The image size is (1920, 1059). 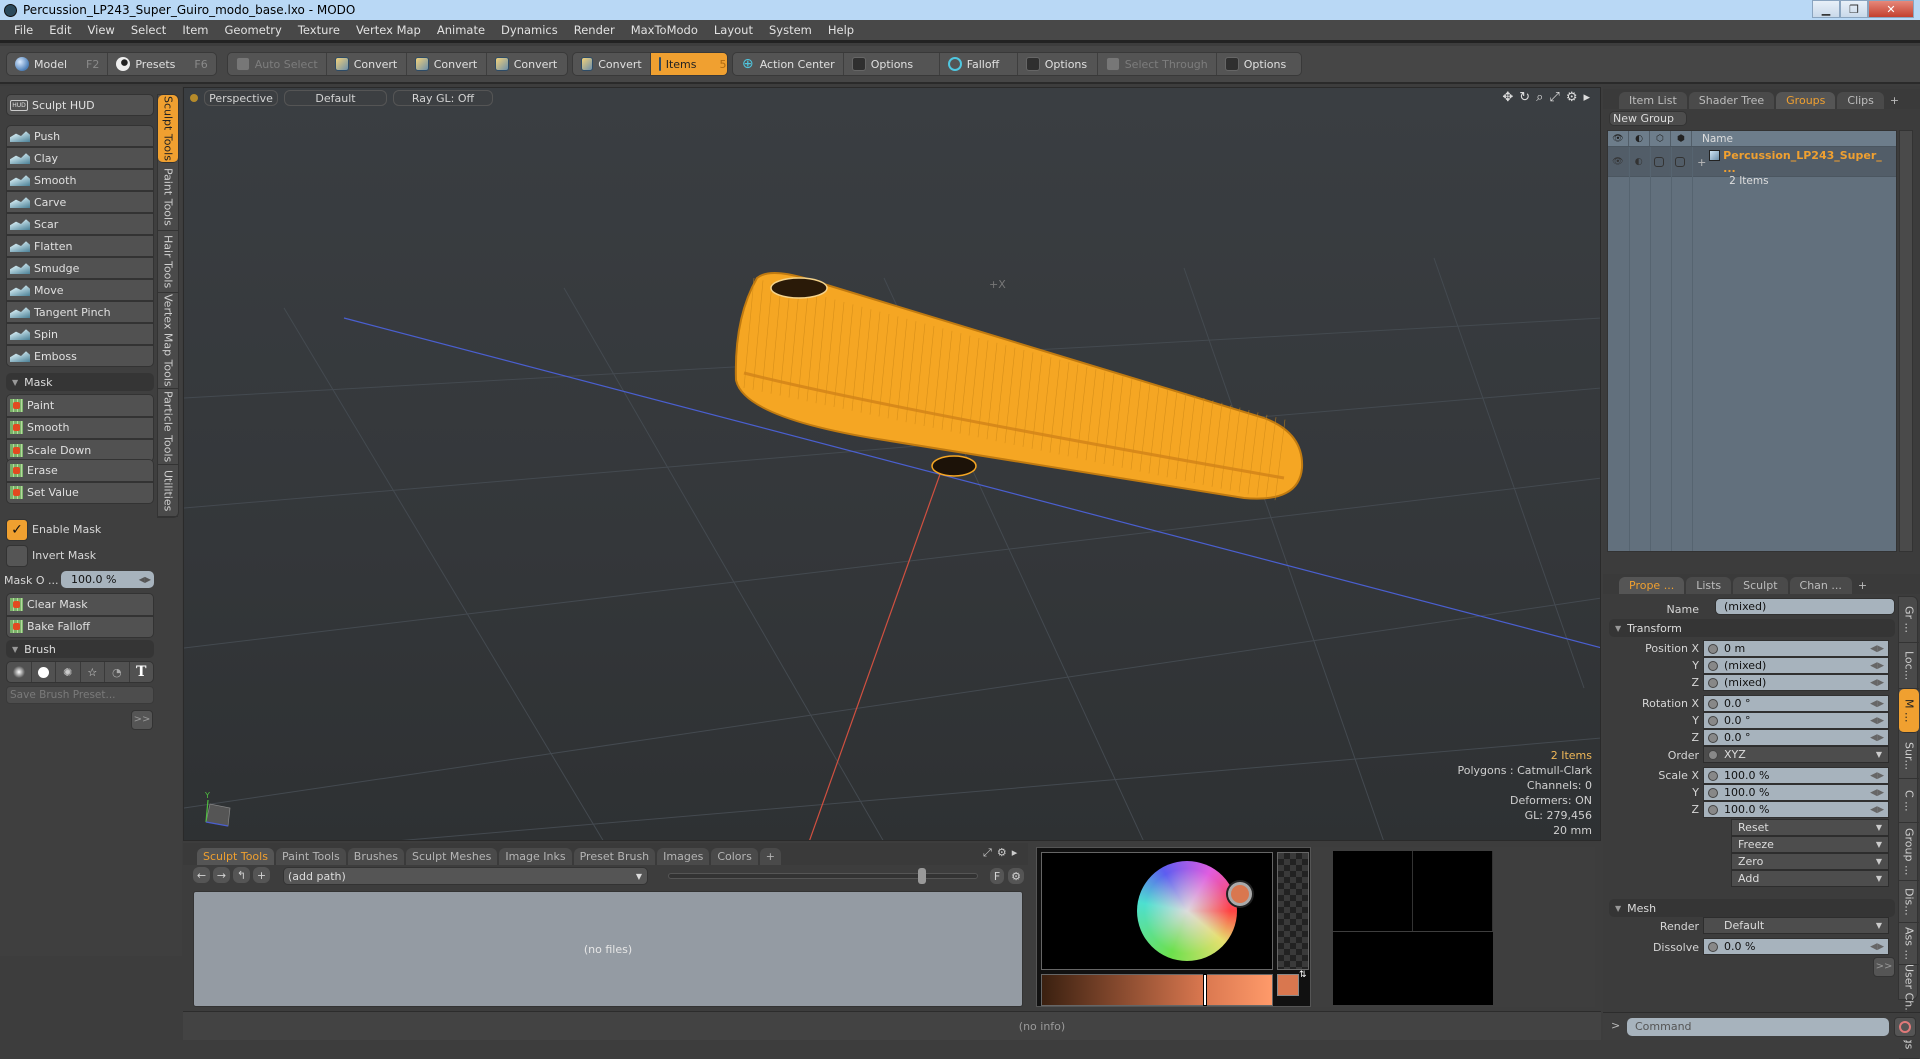 What do you see at coordinates (1157, 990) in the screenshot?
I see `value-slider` at bounding box center [1157, 990].